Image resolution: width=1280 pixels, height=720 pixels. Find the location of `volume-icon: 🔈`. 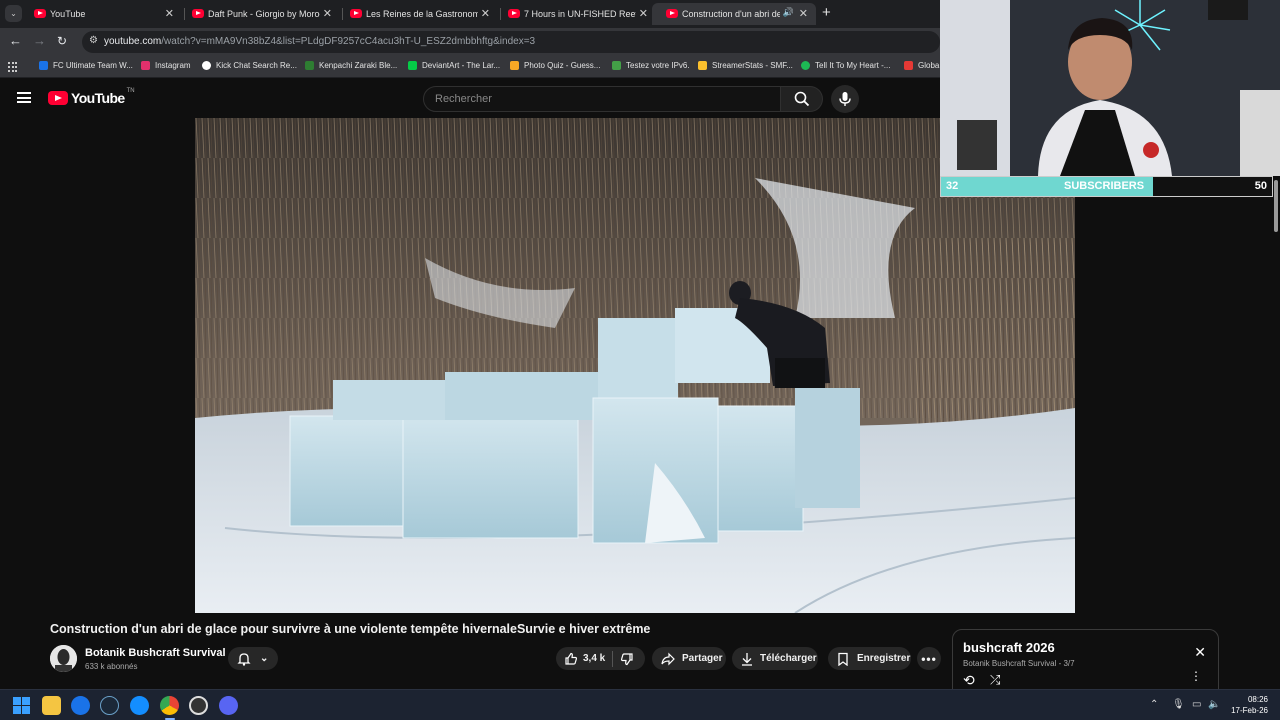

volume-icon: 🔈 is located at coordinates (1214, 704).